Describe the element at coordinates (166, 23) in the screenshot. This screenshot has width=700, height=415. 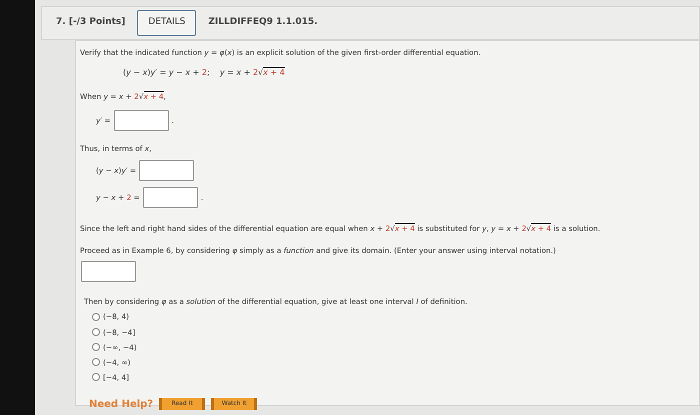
I see `details-button: DETAILS` at that location.